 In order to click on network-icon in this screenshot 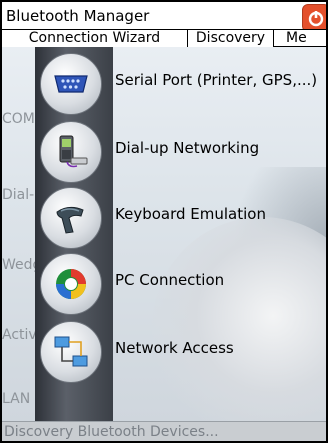, I will do `click(71, 352)`.